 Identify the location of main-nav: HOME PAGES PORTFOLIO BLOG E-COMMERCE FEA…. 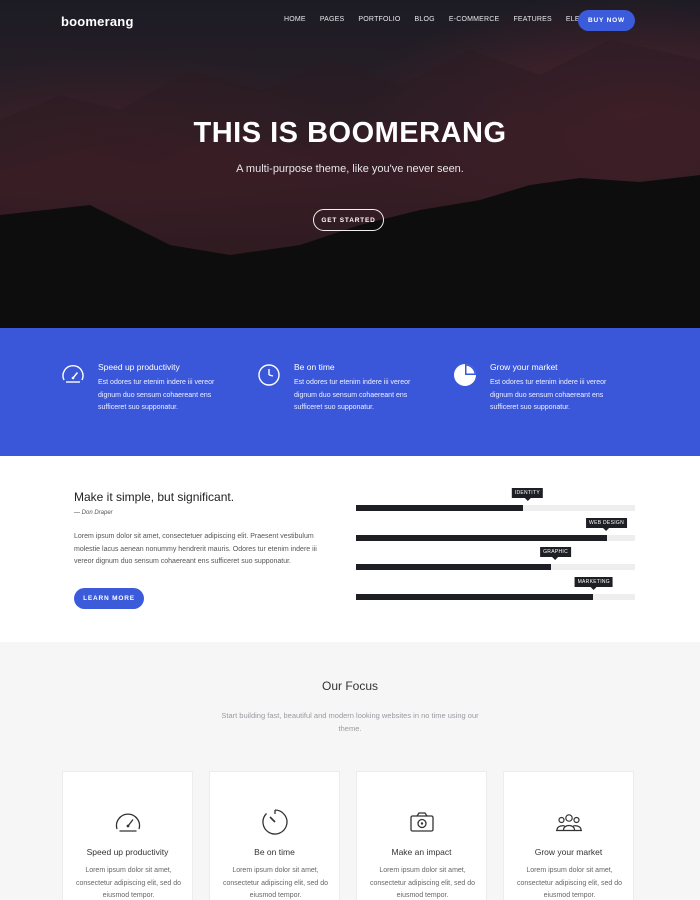
(451, 19).